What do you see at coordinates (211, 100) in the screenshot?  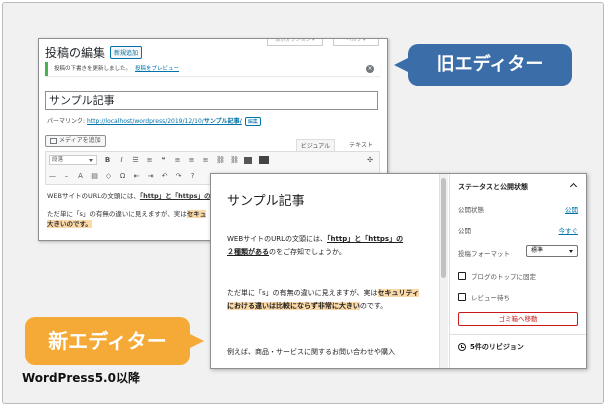 I see `post-title-input: サンプル記事` at bounding box center [211, 100].